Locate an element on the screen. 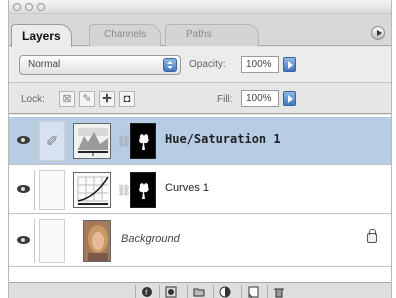 Image resolution: width=396 pixels, height=298 pixels. new-fill-adjustment-icon is located at coordinates (224, 291).